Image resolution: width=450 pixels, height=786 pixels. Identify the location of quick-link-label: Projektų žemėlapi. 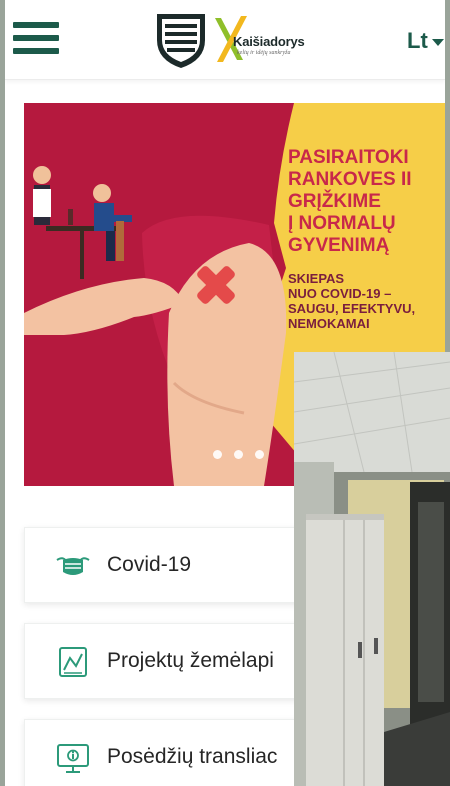
(190, 660).